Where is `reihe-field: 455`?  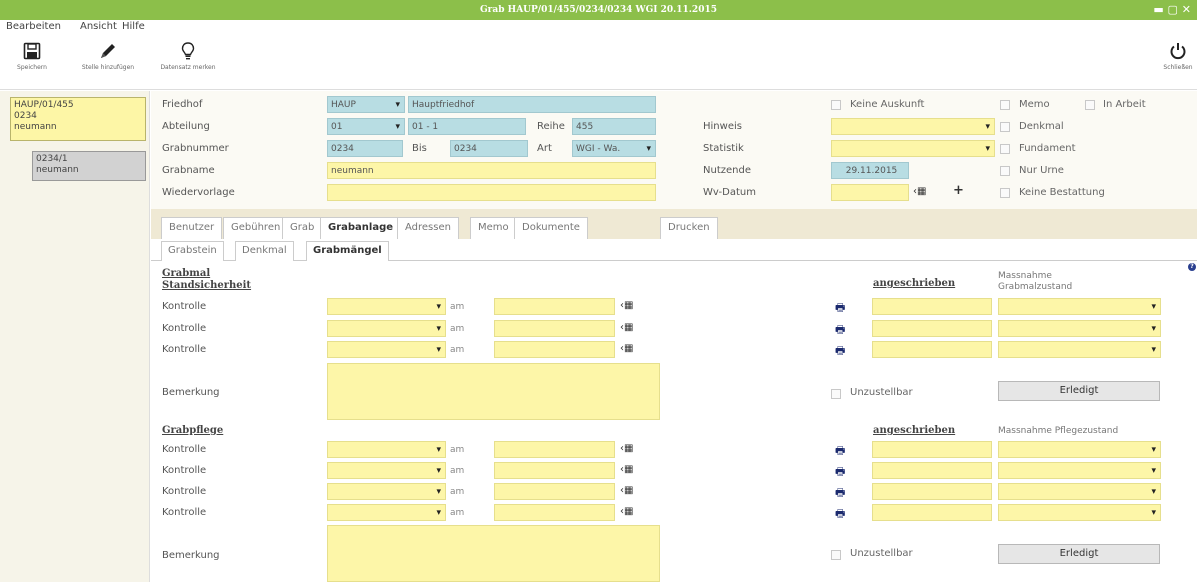
reihe-field: 455 is located at coordinates (614, 126).